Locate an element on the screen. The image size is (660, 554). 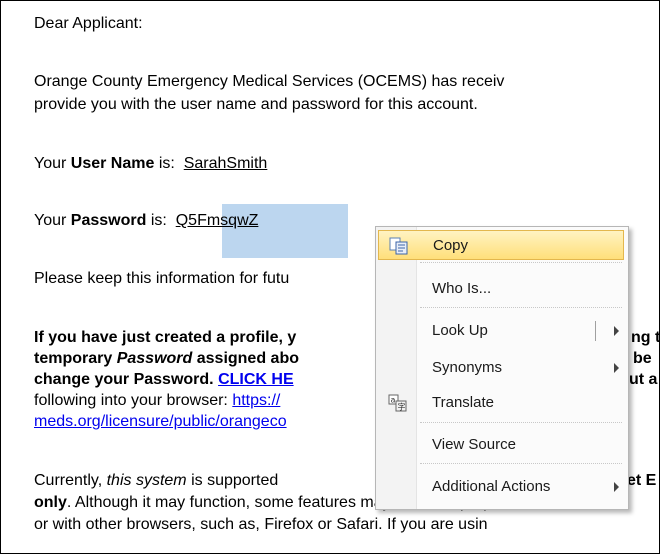
svg-text: 字 is located at coordinates (402, 407).